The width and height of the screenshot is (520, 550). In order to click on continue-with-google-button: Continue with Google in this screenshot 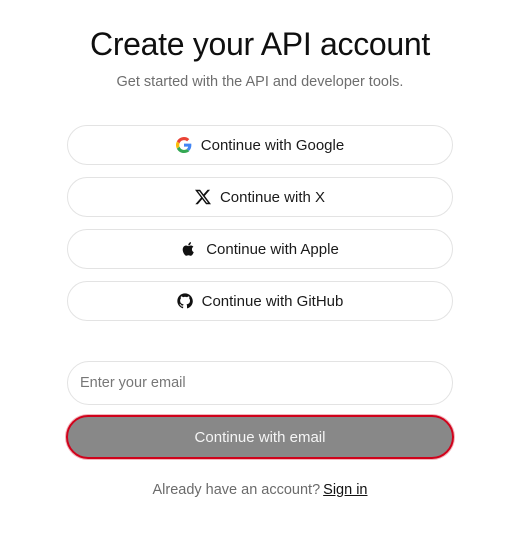, I will do `click(260, 145)`.